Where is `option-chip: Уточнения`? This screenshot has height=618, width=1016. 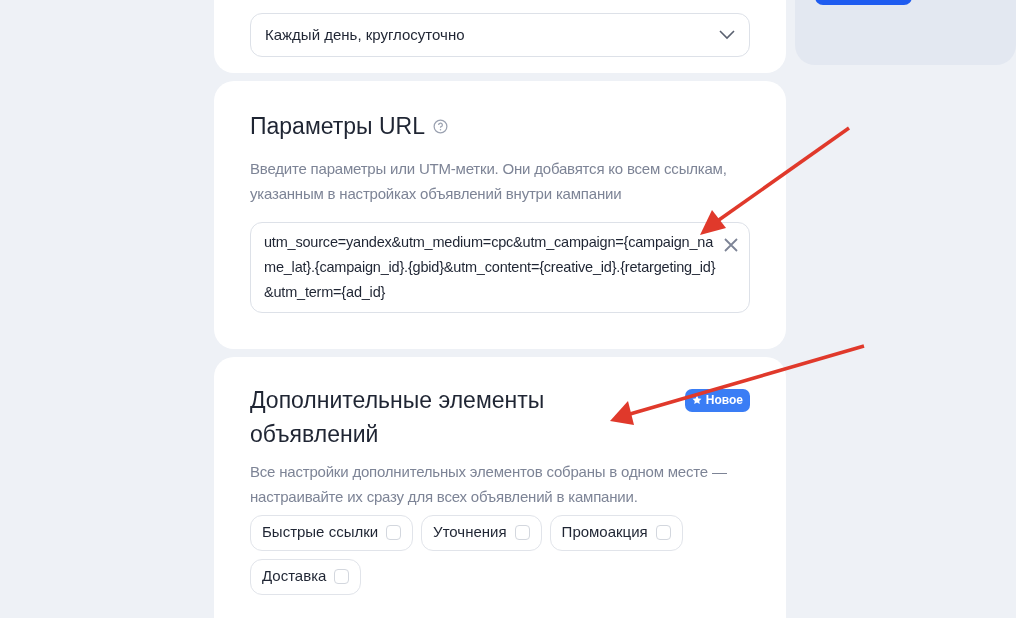
option-chip: Уточнения is located at coordinates (481, 532).